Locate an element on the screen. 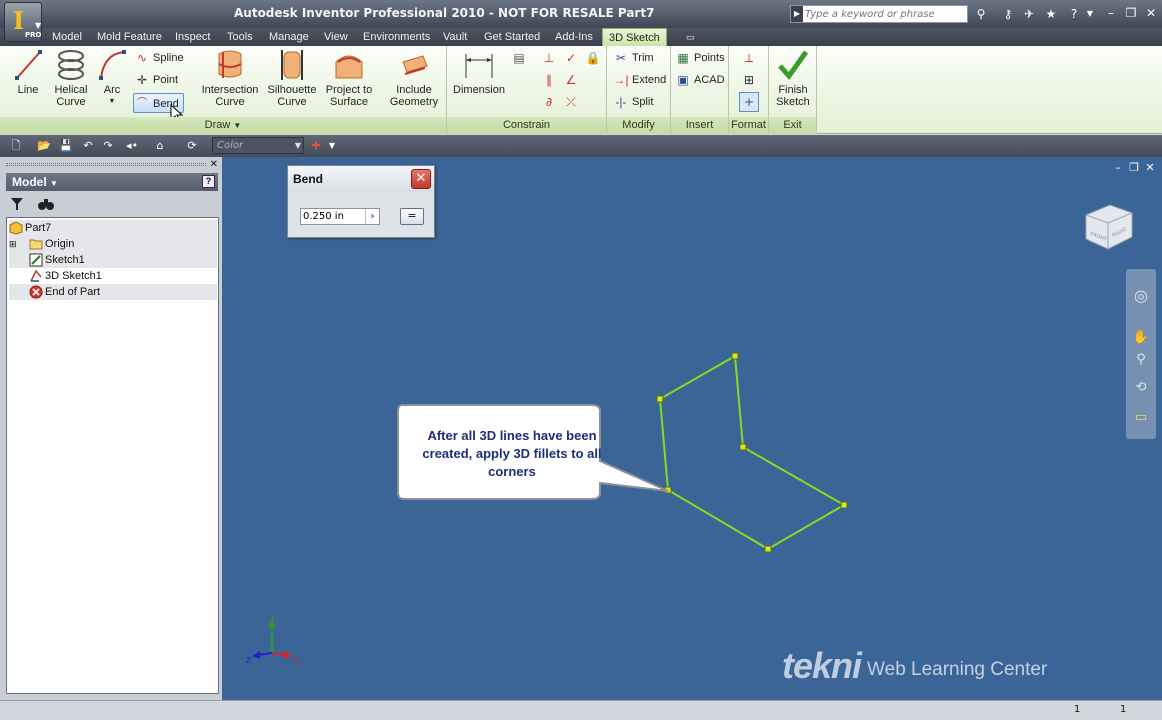  help-icon: ? is located at coordinates (1074, 14).